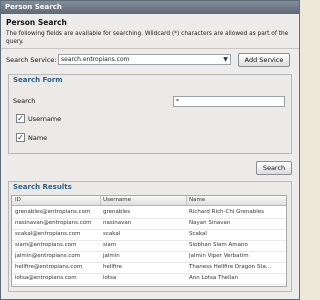 The image size is (320, 300). I want to click on add-service-button: Add Service, so click(264, 60).